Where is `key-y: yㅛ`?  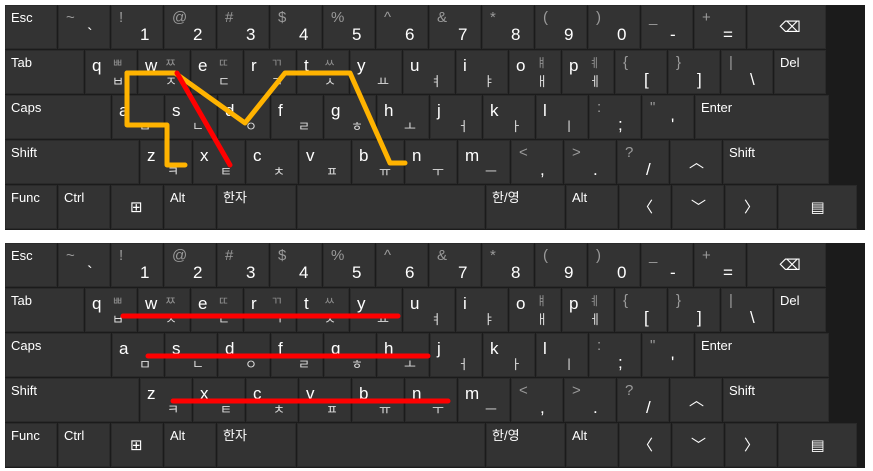
key-y: yㅛ is located at coordinates (376, 310).